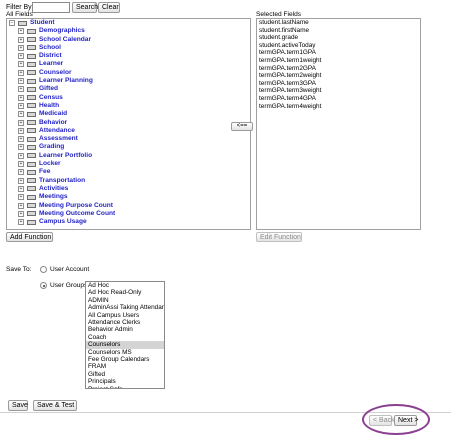 The height and width of the screenshot is (435, 451). I want to click on selected-field-item: termGPA.term2GPA, so click(338, 69).